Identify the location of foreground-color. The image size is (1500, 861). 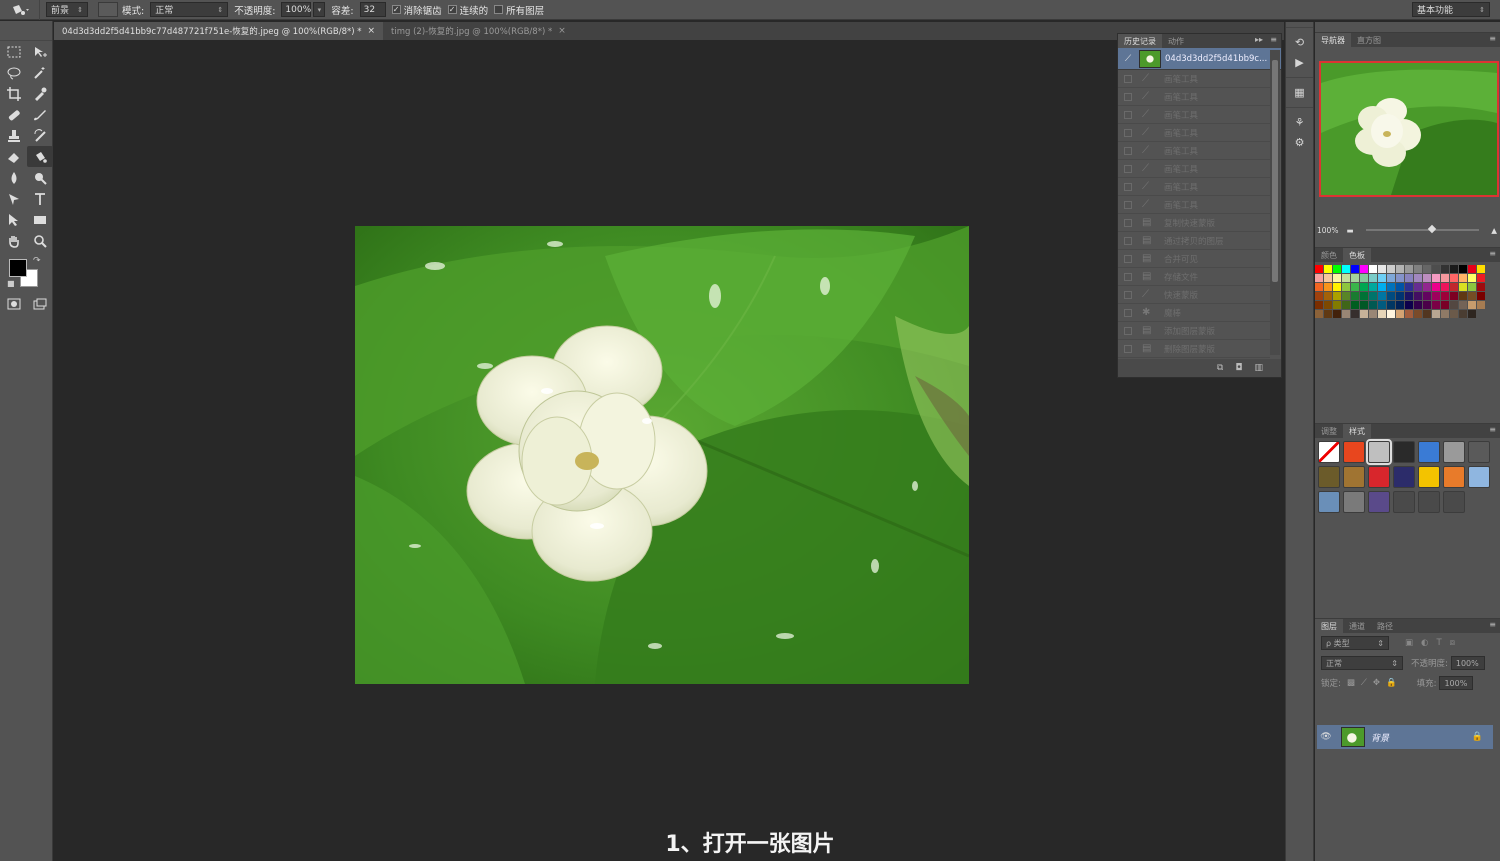
(18, 268).